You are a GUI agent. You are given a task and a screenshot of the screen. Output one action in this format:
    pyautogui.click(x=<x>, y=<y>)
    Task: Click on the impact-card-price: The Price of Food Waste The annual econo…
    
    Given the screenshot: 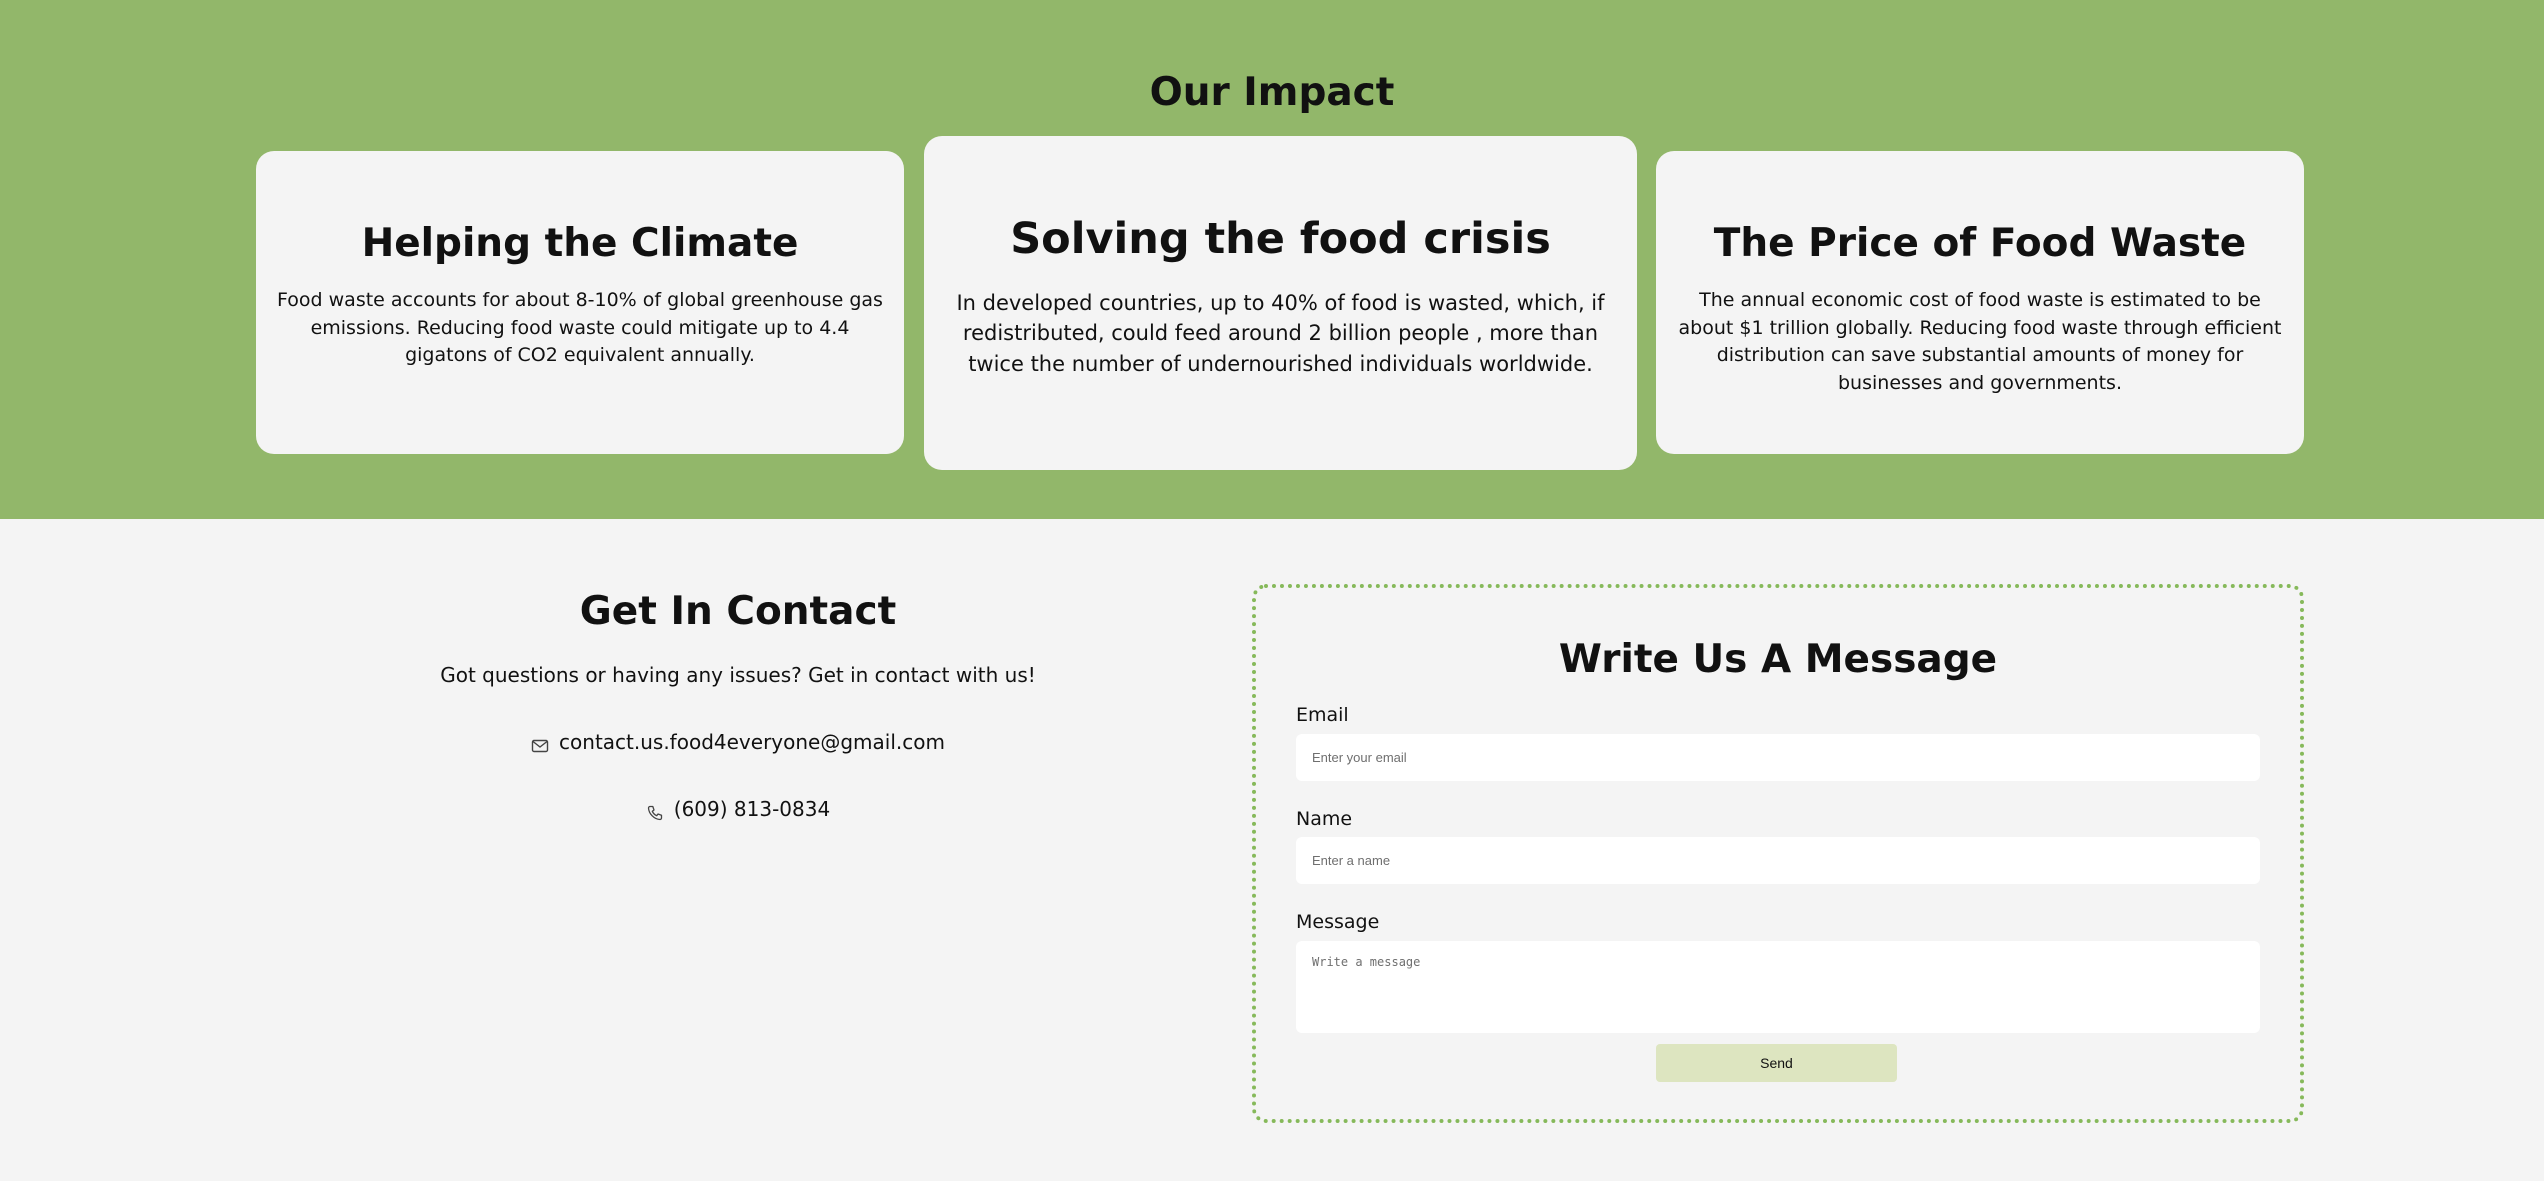 What is the action you would take?
    pyautogui.click(x=1980, y=302)
    